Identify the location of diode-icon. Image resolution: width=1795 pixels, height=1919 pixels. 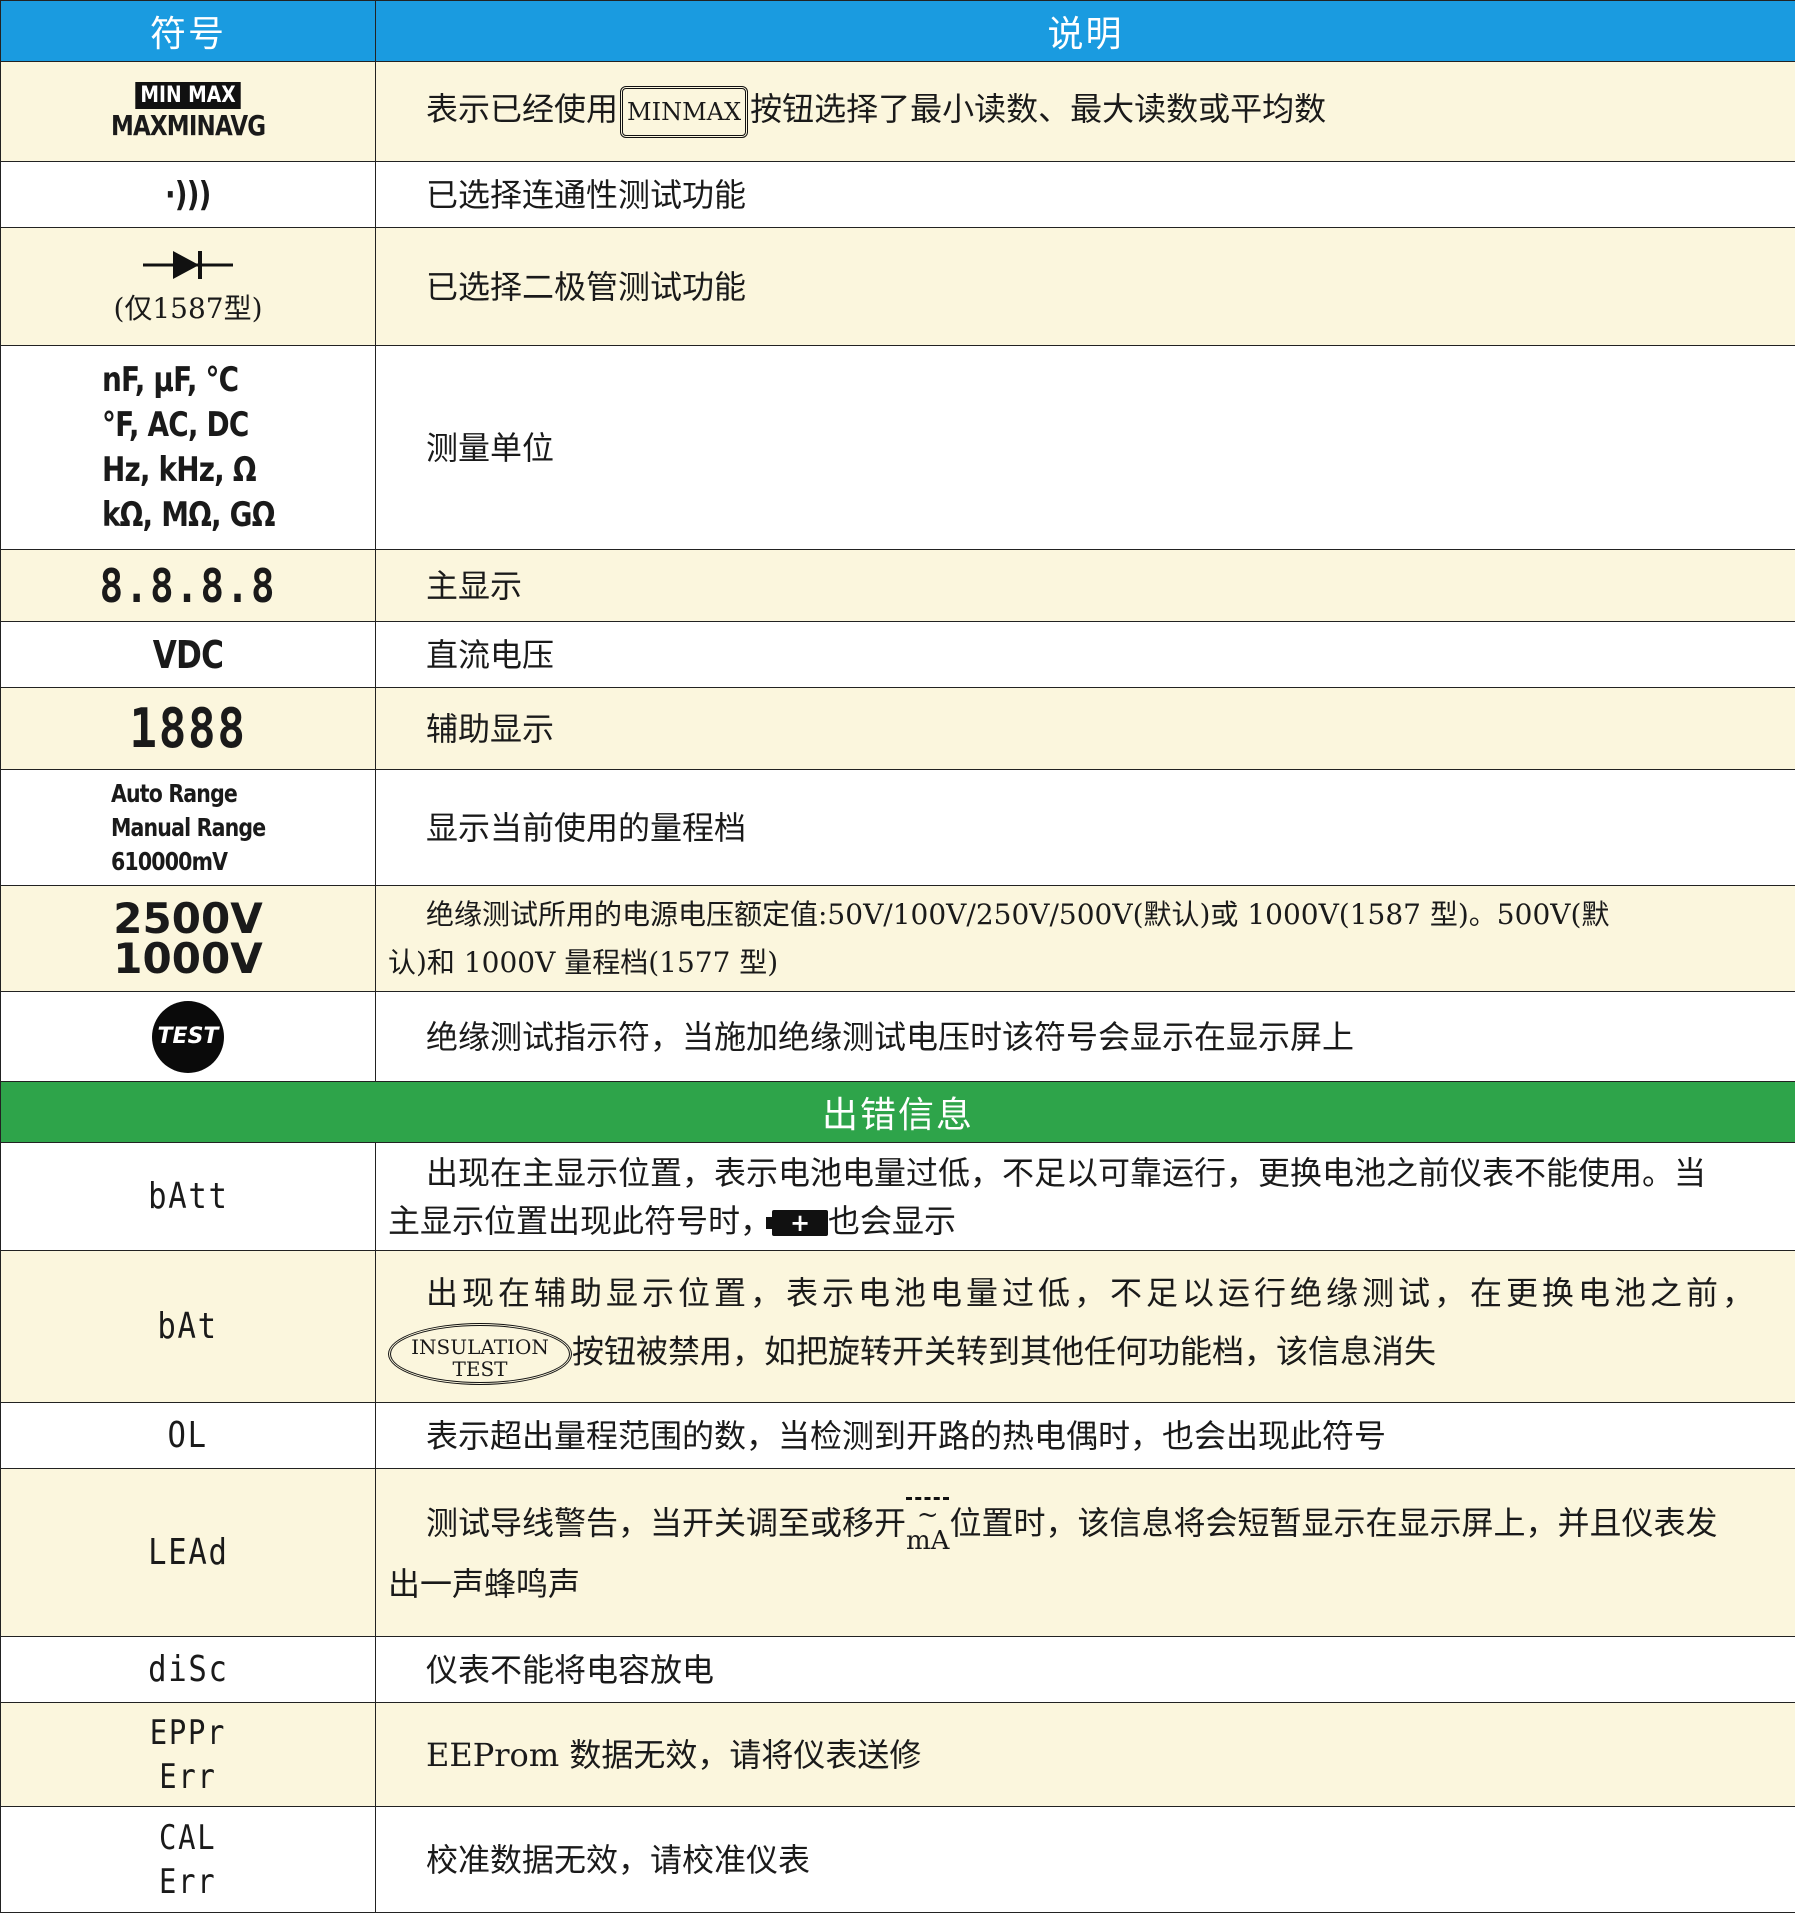
(188, 264).